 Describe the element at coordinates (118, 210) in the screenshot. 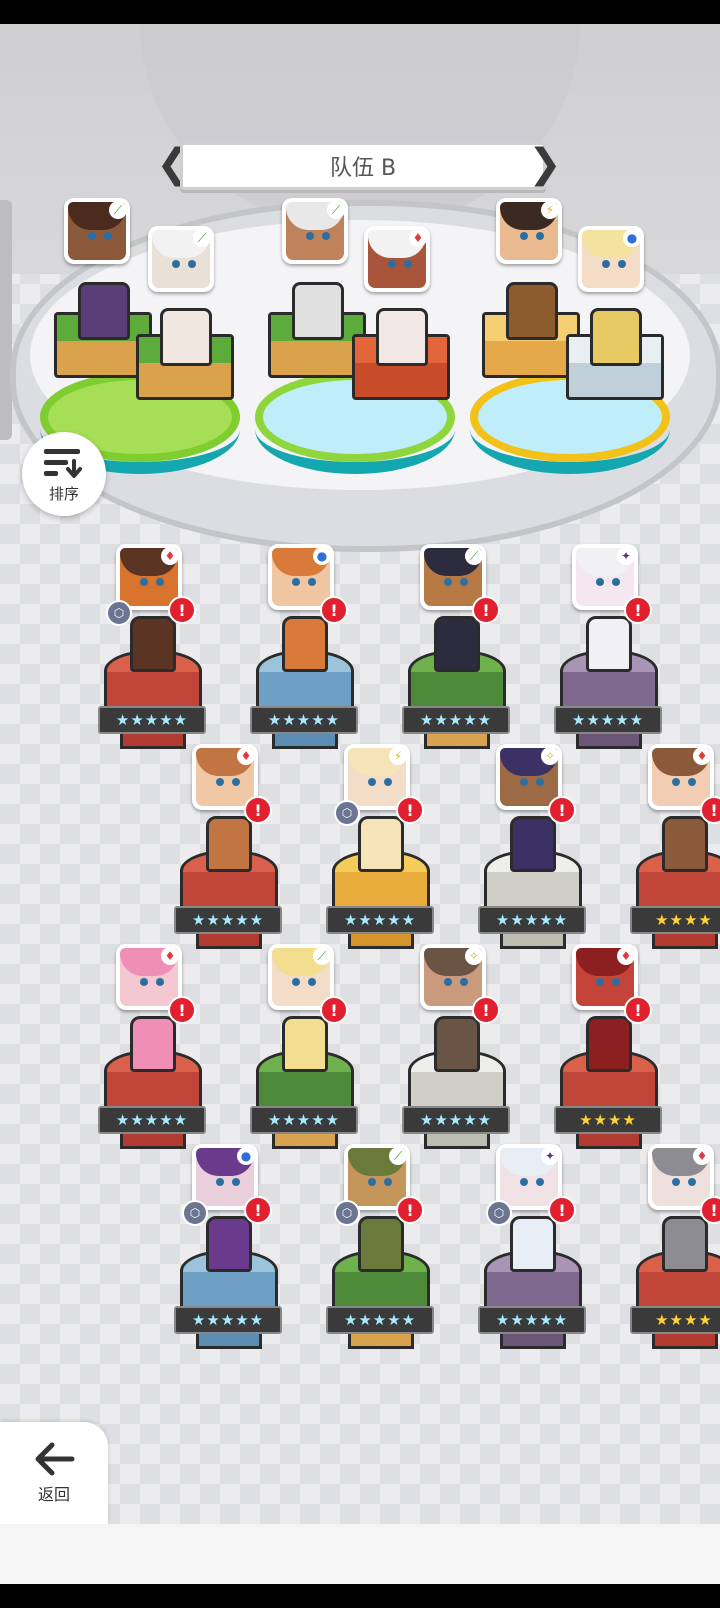

I see `grass-element-icon: ⟋` at that location.